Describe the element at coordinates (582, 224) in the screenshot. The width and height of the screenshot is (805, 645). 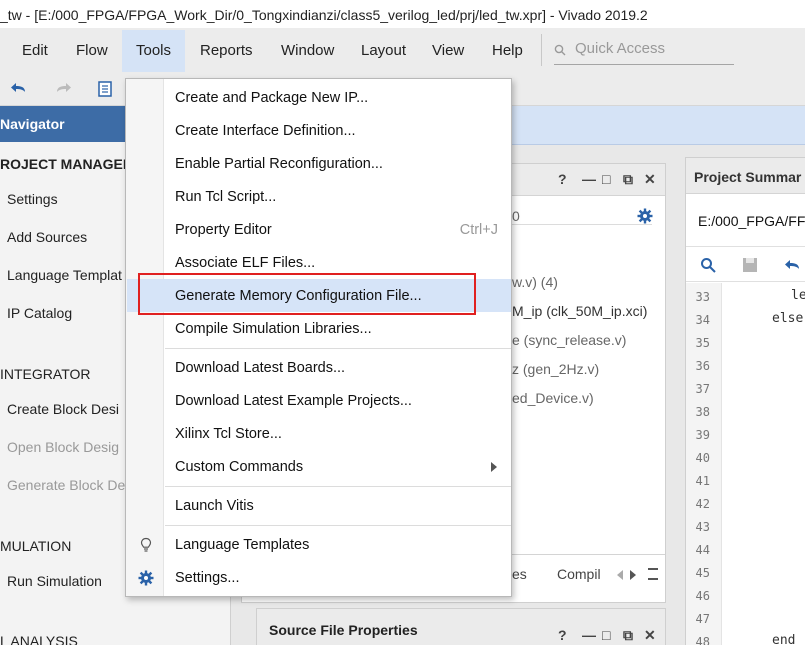
I see `filter-underline` at that location.